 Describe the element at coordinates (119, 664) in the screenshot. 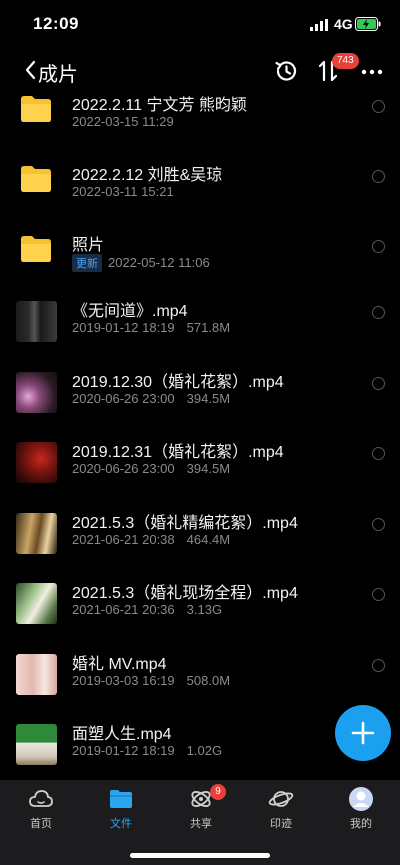

I see `file-name: 婚礼 MV.mp4` at that location.